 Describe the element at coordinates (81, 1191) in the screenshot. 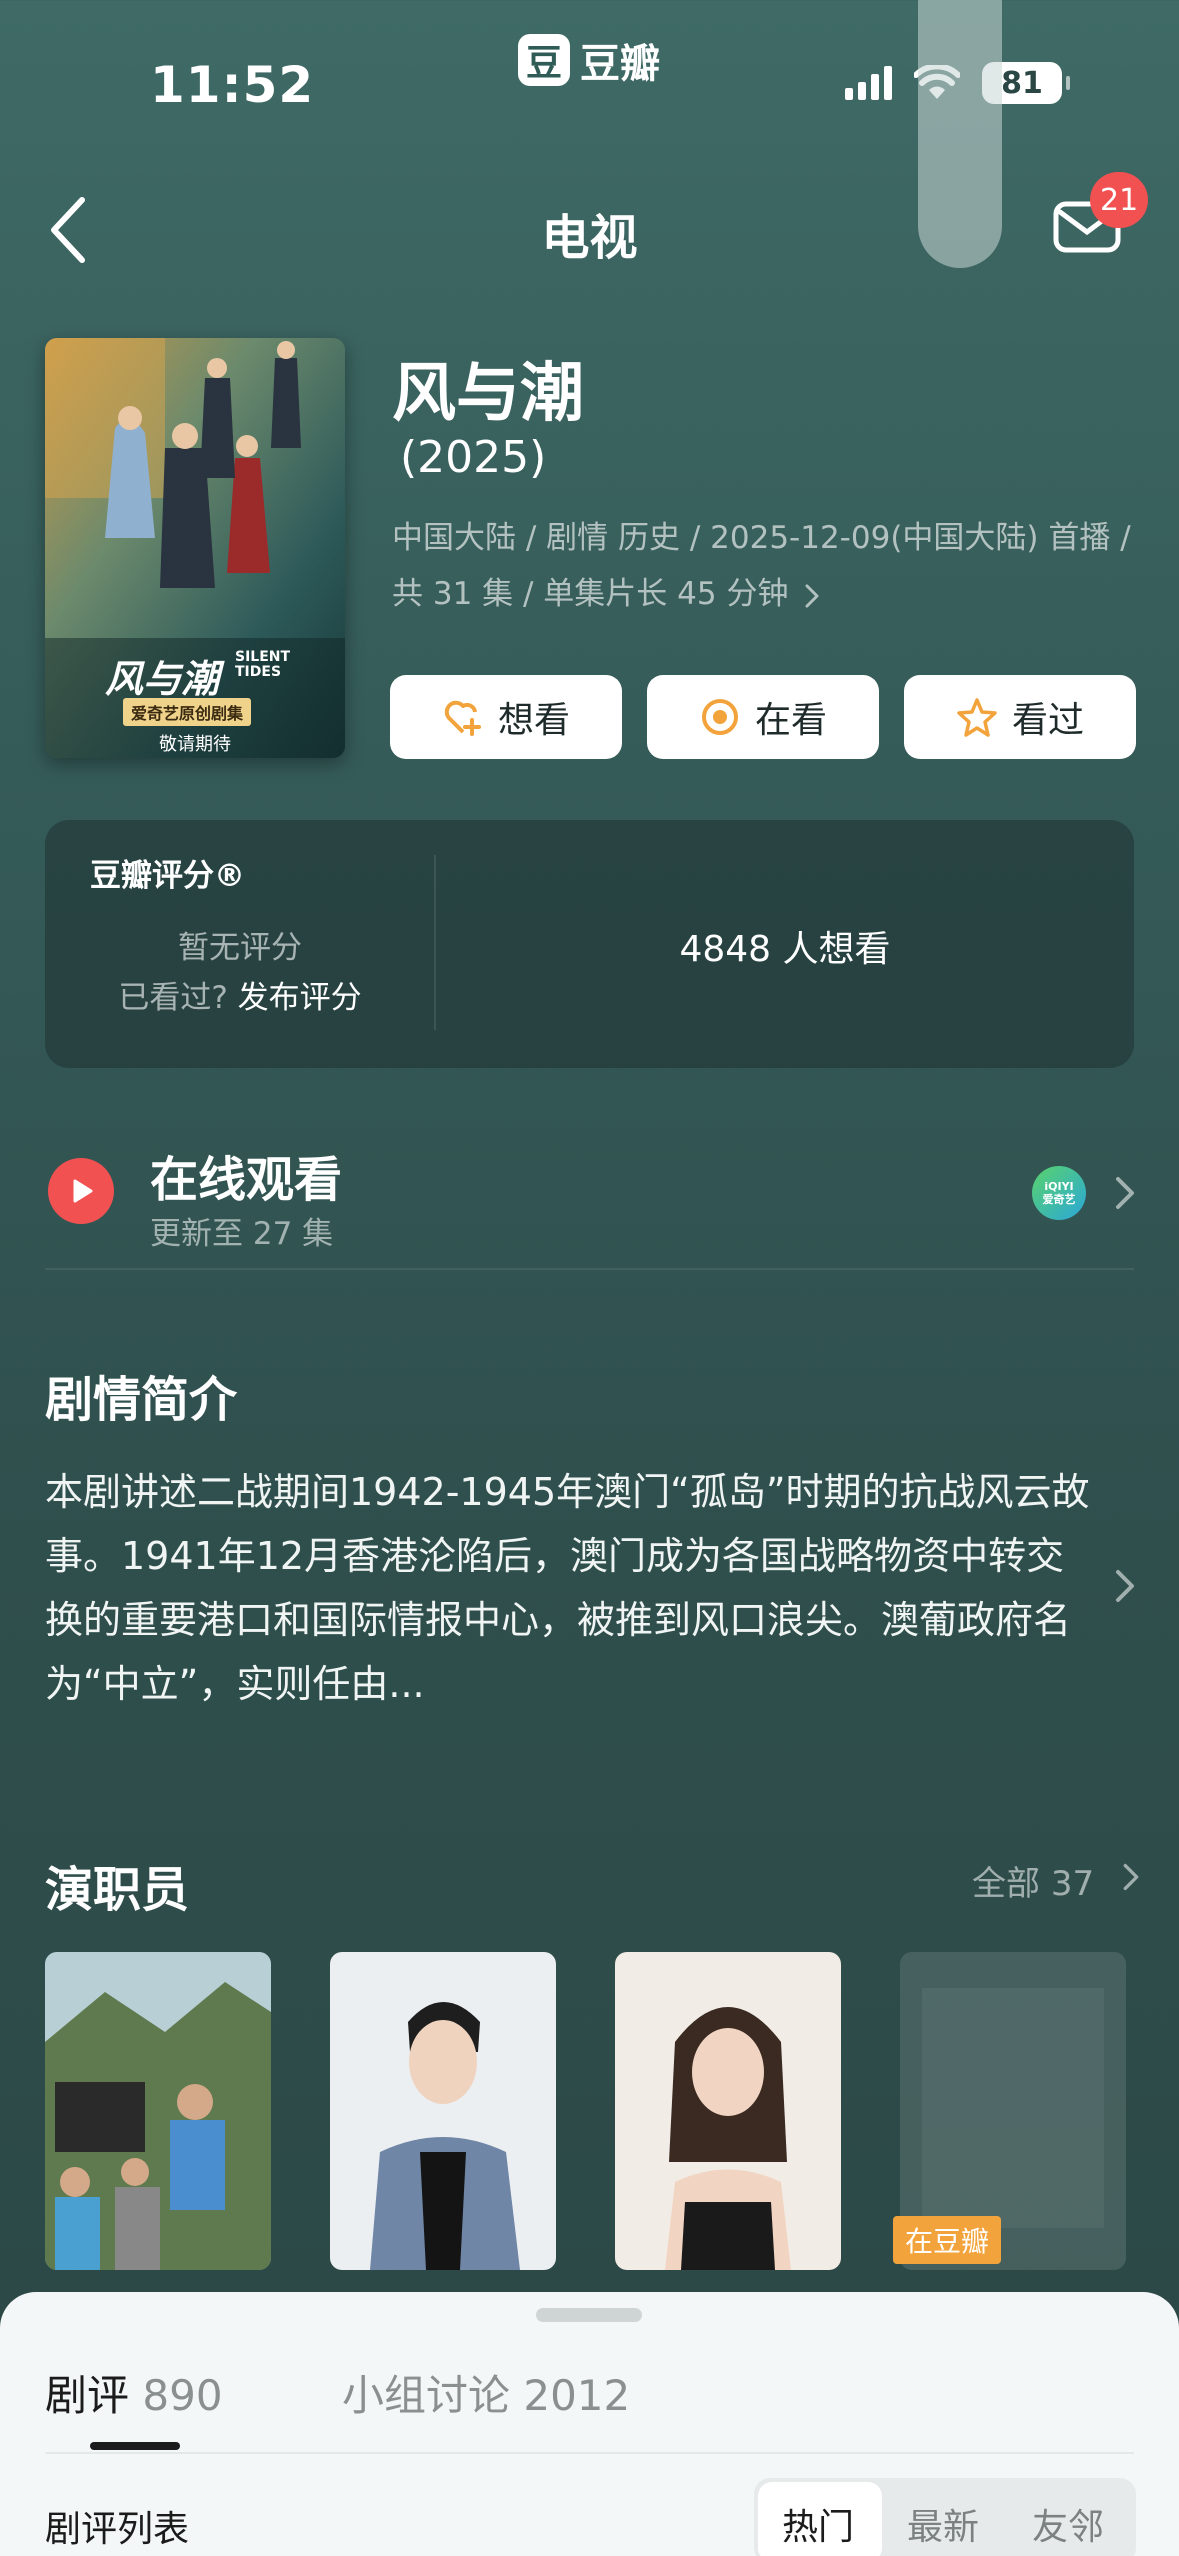

I see `play-icon` at that location.